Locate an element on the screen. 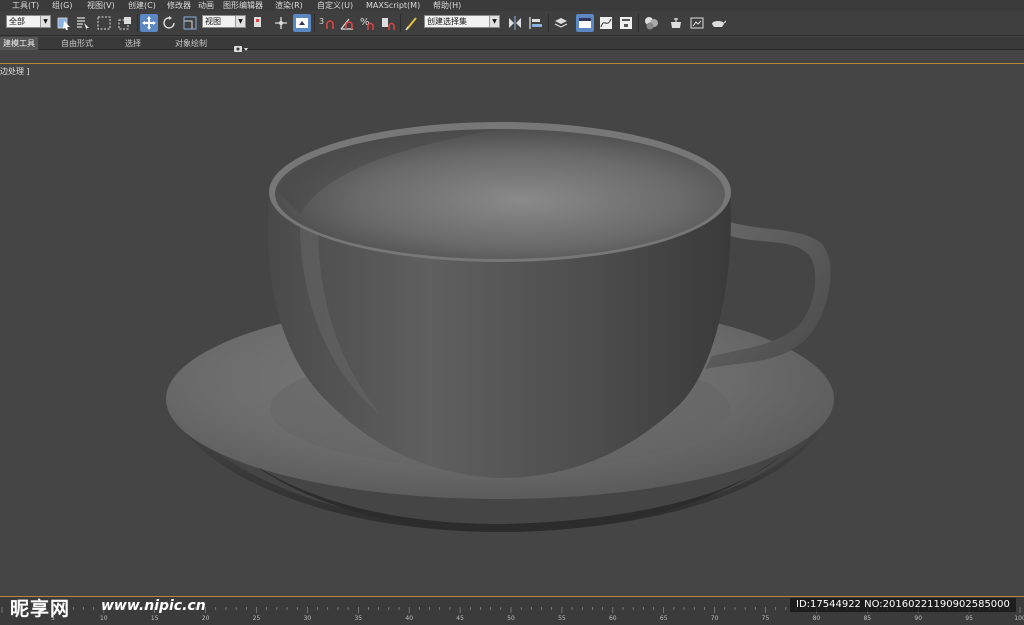  reference-coordinate-dropdown: 视图 ▼ is located at coordinates (224, 21).